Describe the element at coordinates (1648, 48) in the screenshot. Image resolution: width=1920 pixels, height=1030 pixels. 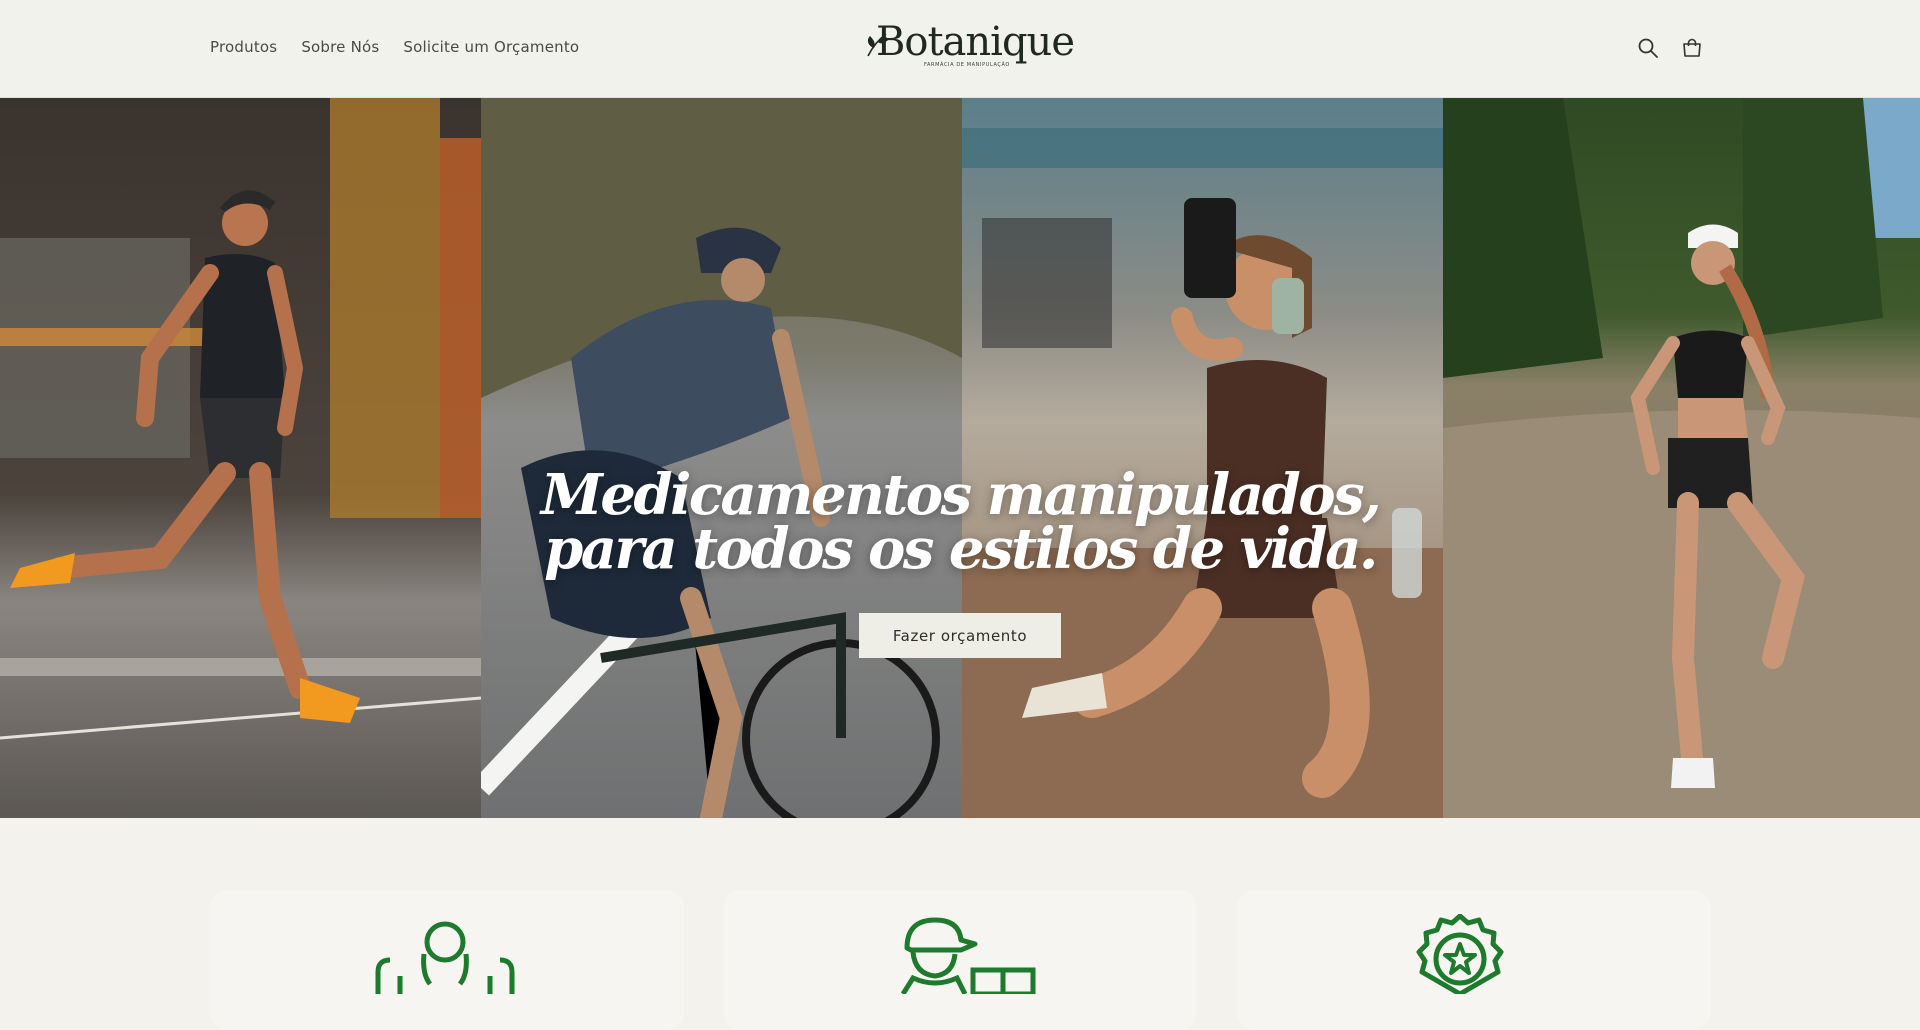
I see `search-icon` at that location.